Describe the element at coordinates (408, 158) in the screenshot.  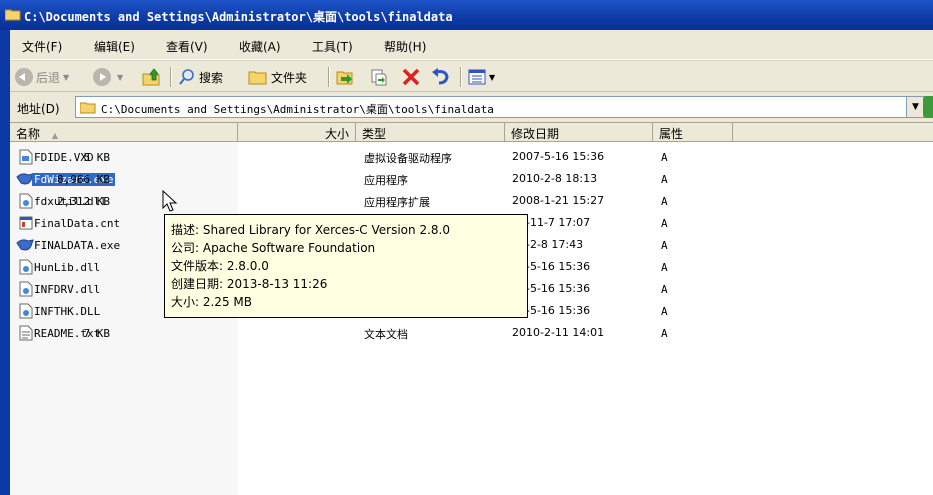
I see `file-type: 虚拟设备驱动程序` at that location.